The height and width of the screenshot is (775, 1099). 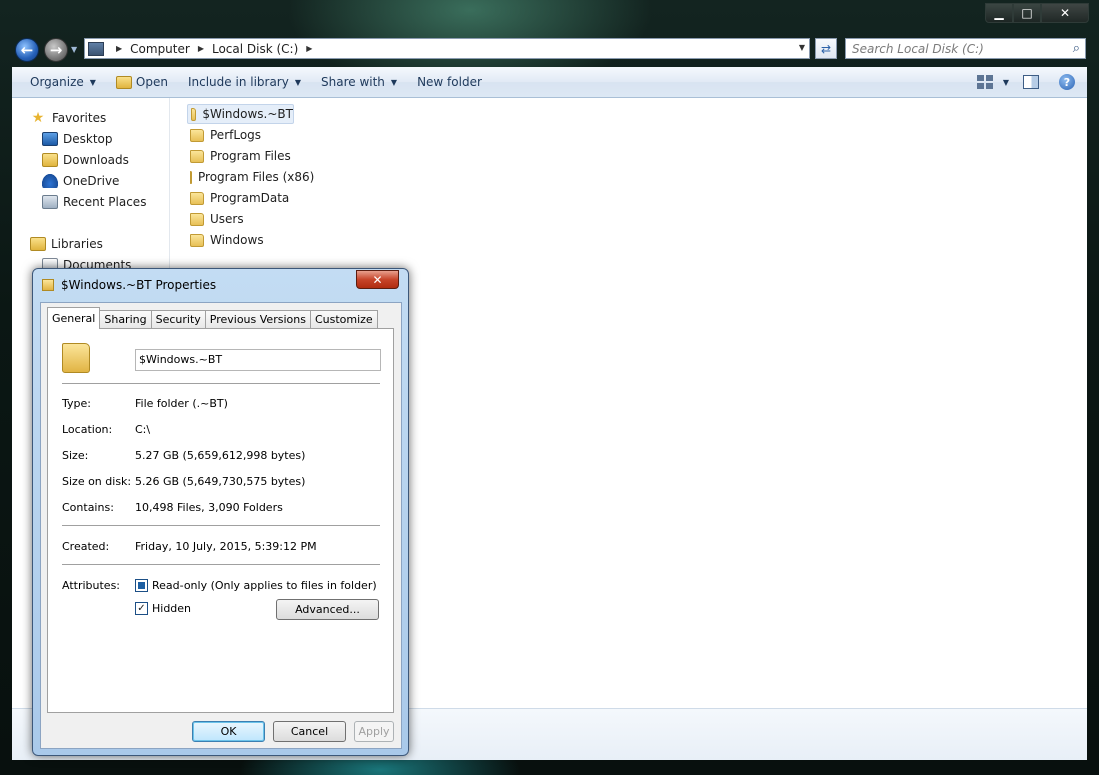 What do you see at coordinates (247, 114) in the screenshot?
I see `file-name: $Windows.~BT` at bounding box center [247, 114].